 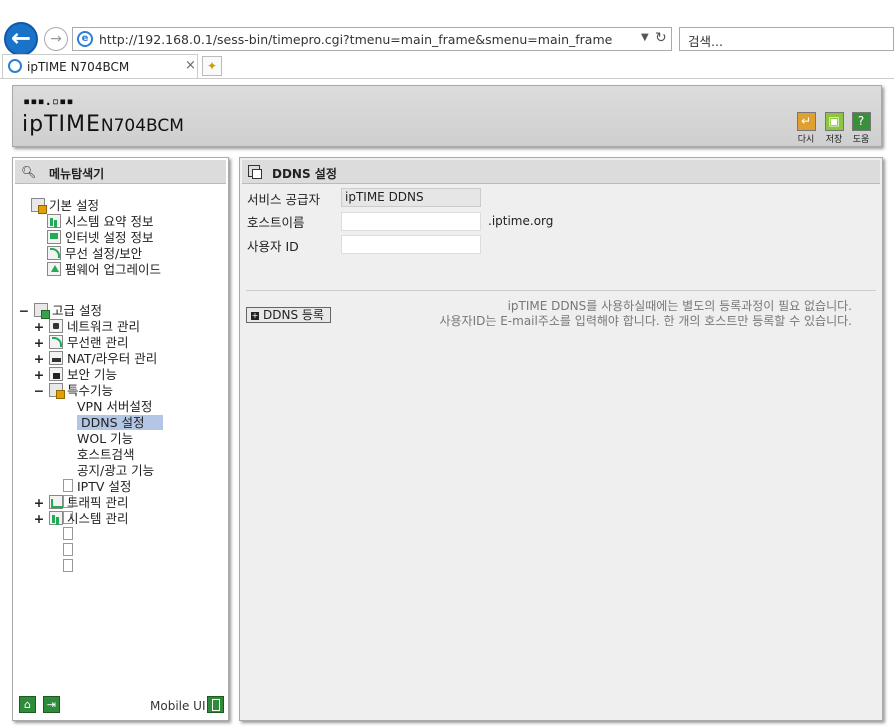 What do you see at coordinates (120, 422) in the screenshot?
I see `menu-label-selected: DDNS 설정` at bounding box center [120, 422].